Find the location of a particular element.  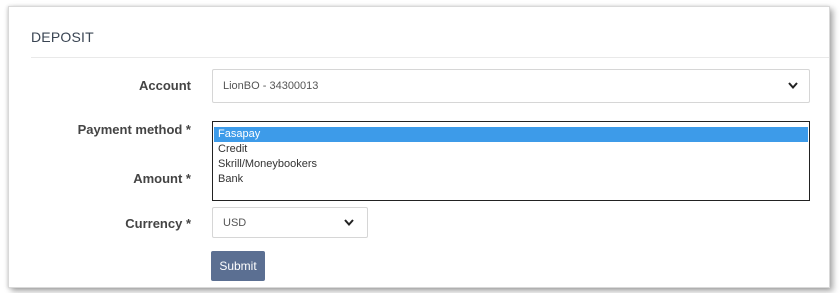

amount-label: Amount * is located at coordinates (162, 178).